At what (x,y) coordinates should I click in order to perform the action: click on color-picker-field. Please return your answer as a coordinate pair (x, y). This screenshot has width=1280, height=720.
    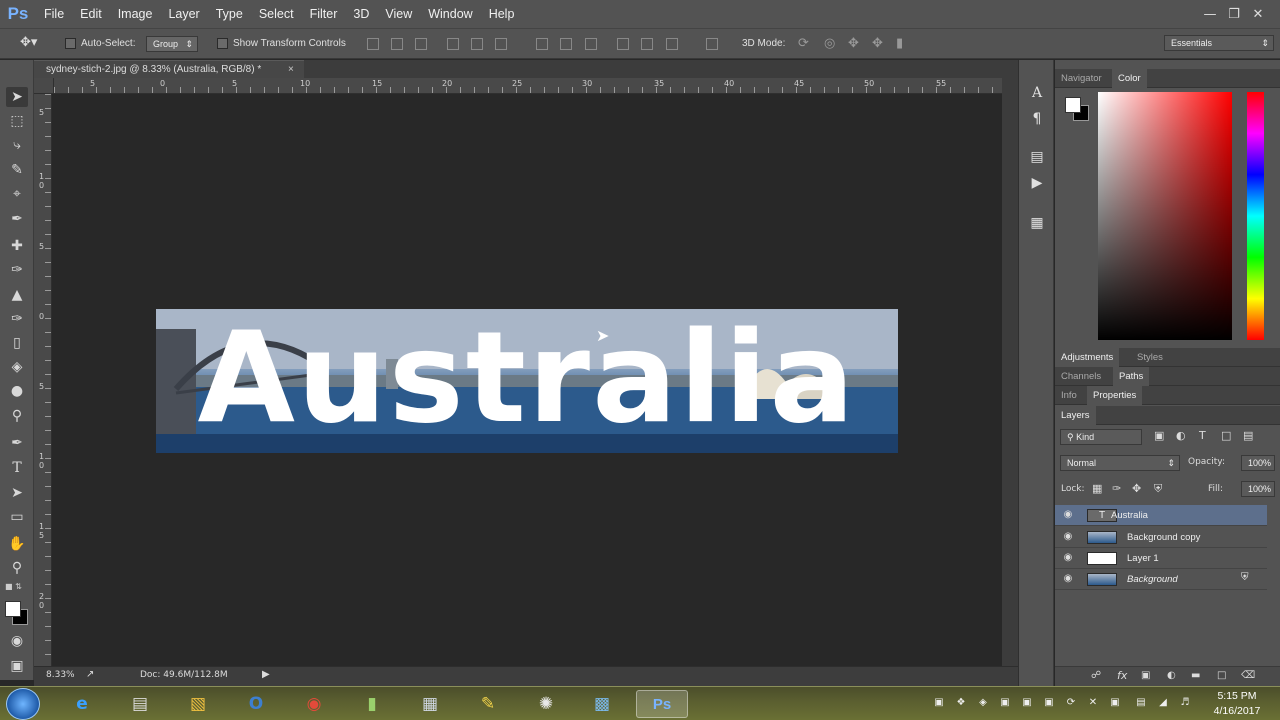
    Looking at the image, I should click on (1165, 216).